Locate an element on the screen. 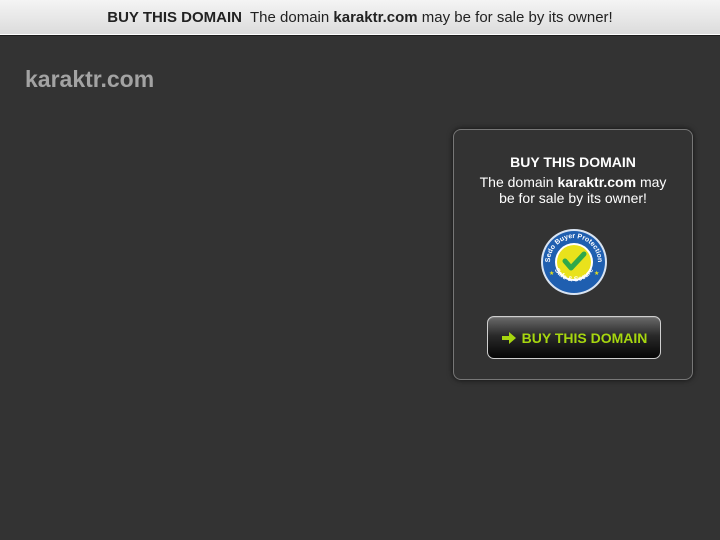 The width and height of the screenshot is (720, 540). buy-domain-button-label: BUY THIS DOMAIN is located at coordinates (584, 337).